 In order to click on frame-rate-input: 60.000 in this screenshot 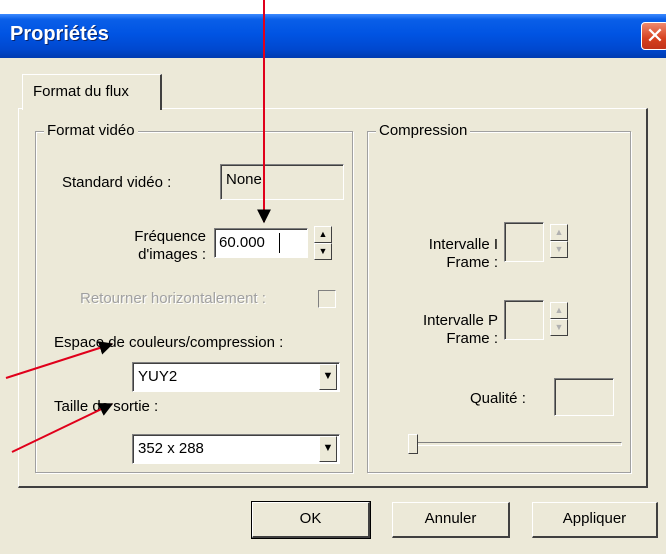, I will do `click(261, 243)`.